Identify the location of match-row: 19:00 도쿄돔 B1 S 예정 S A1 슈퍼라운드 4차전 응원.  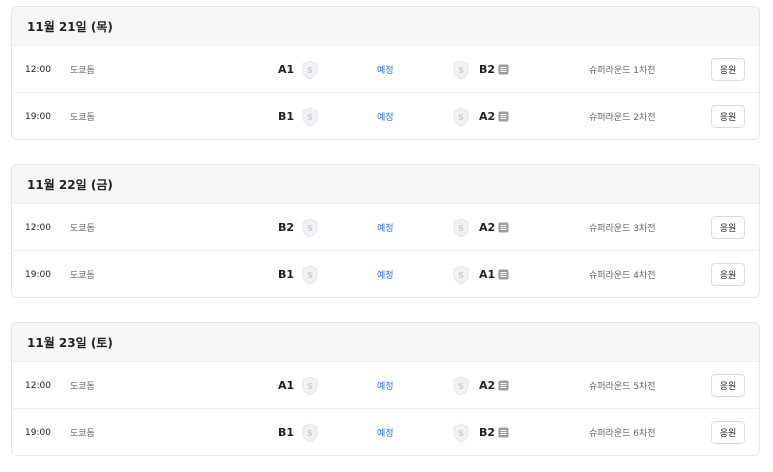
(385, 274).